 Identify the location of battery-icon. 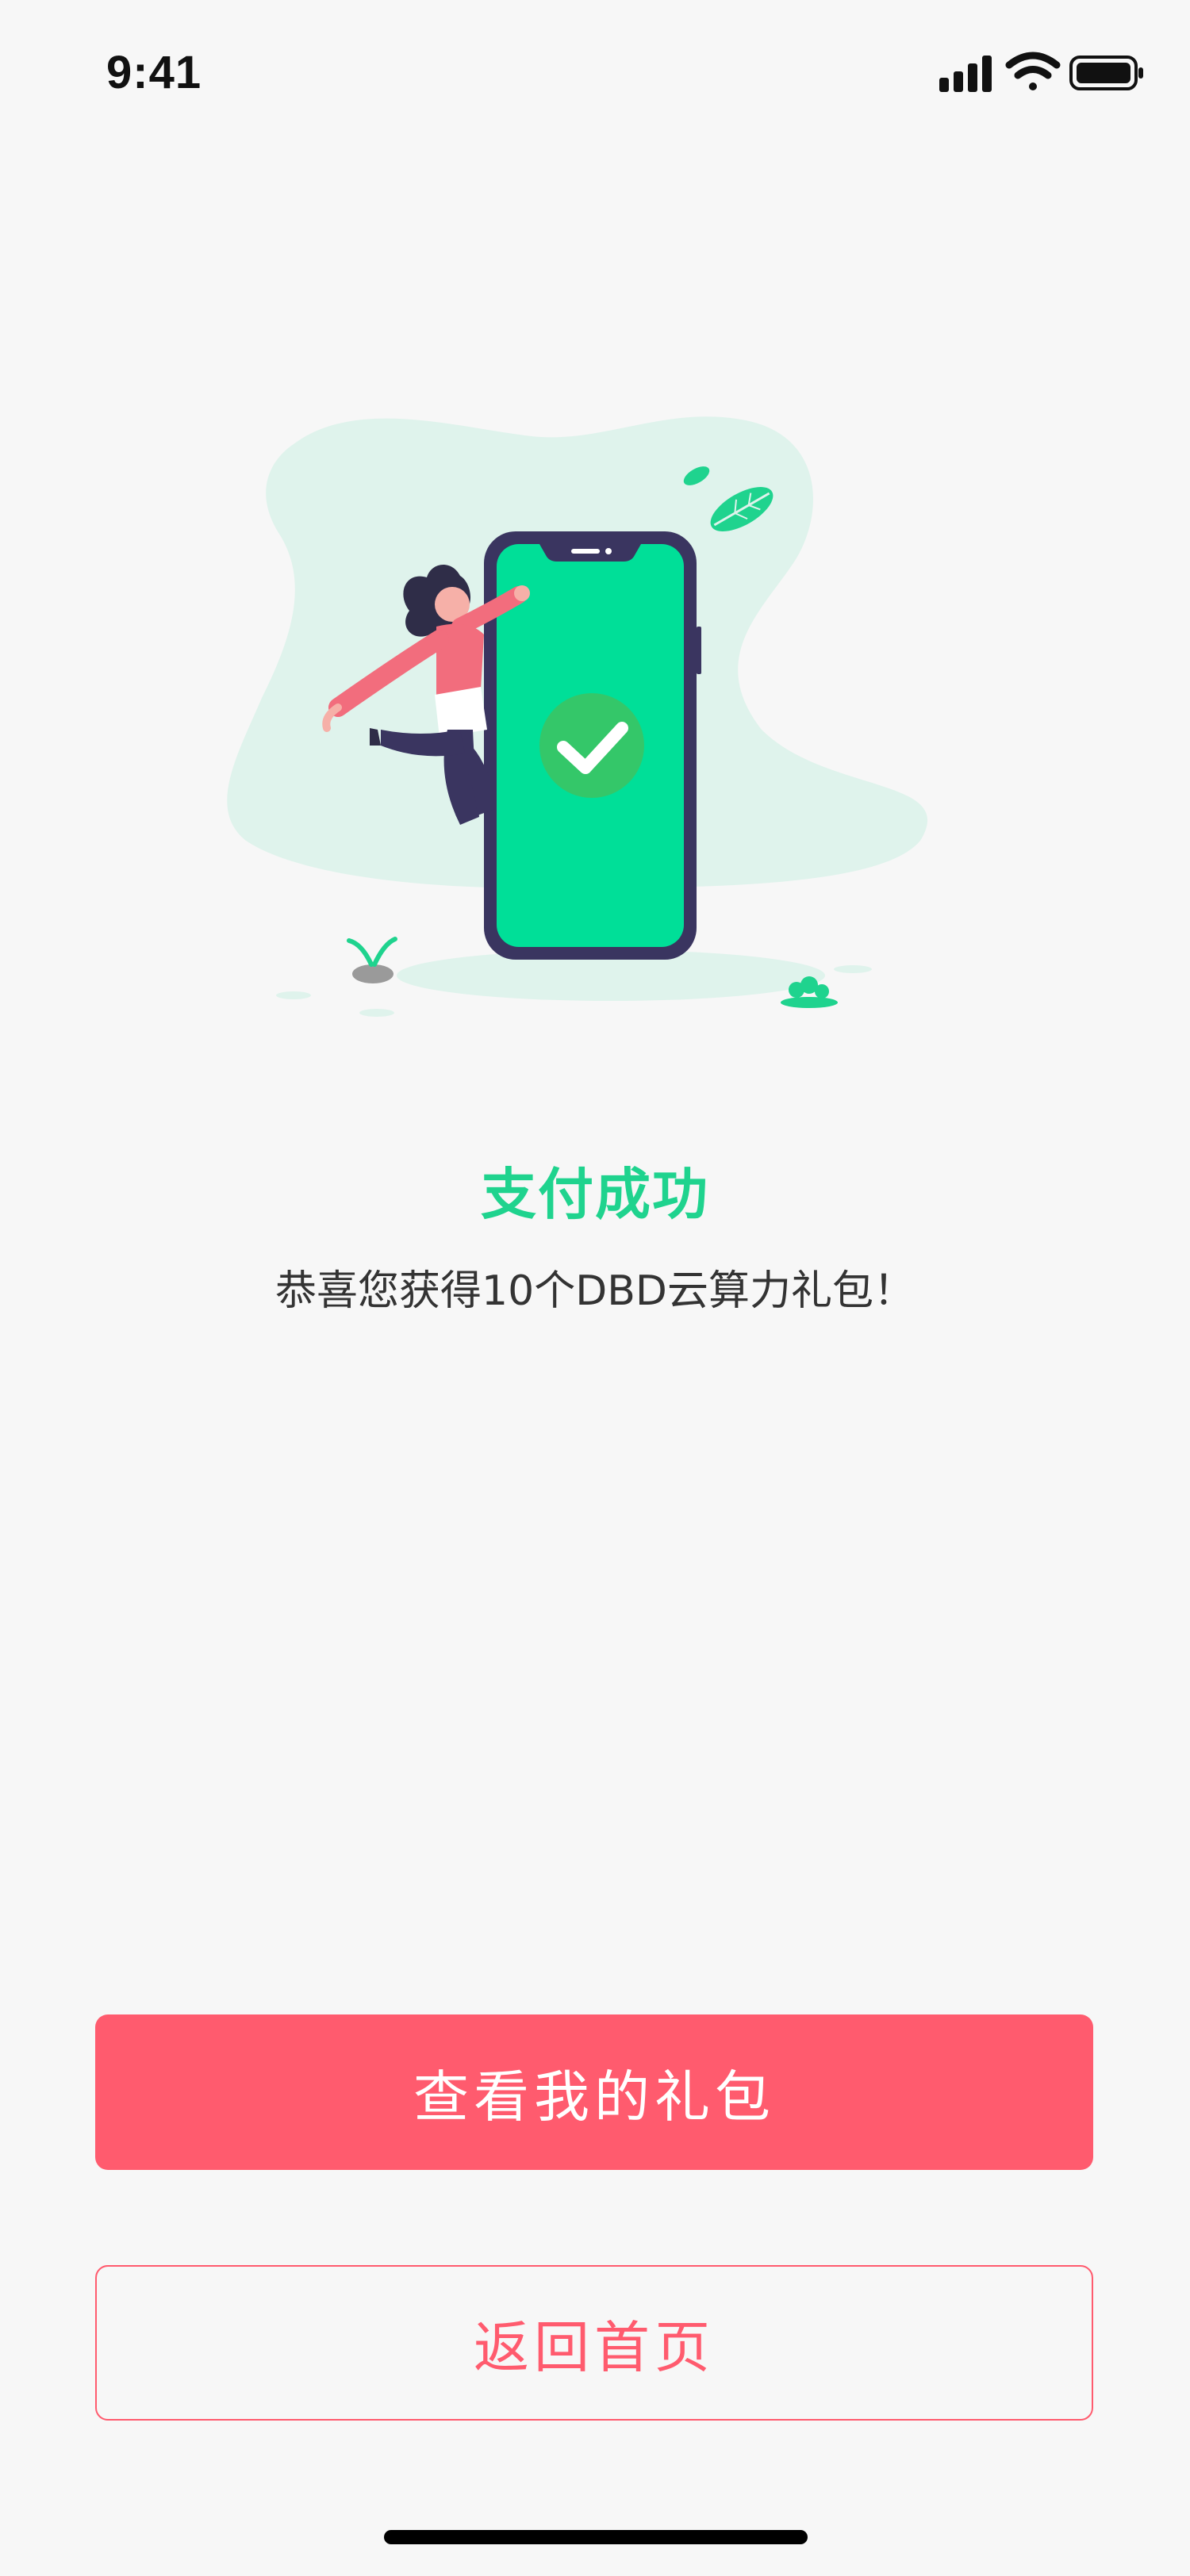
(1106, 73).